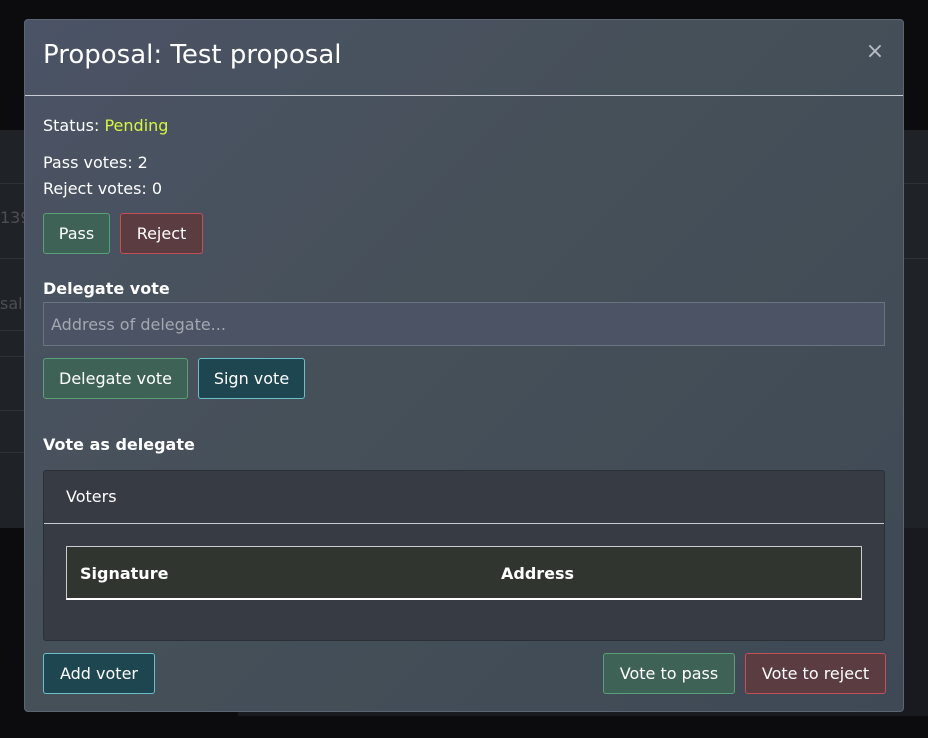 This screenshot has width=928, height=738. What do you see at coordinates (106, 288) in the screenshot?
I see `delegate-vote-label: Delegate vote` at bounding box center [106, 288].